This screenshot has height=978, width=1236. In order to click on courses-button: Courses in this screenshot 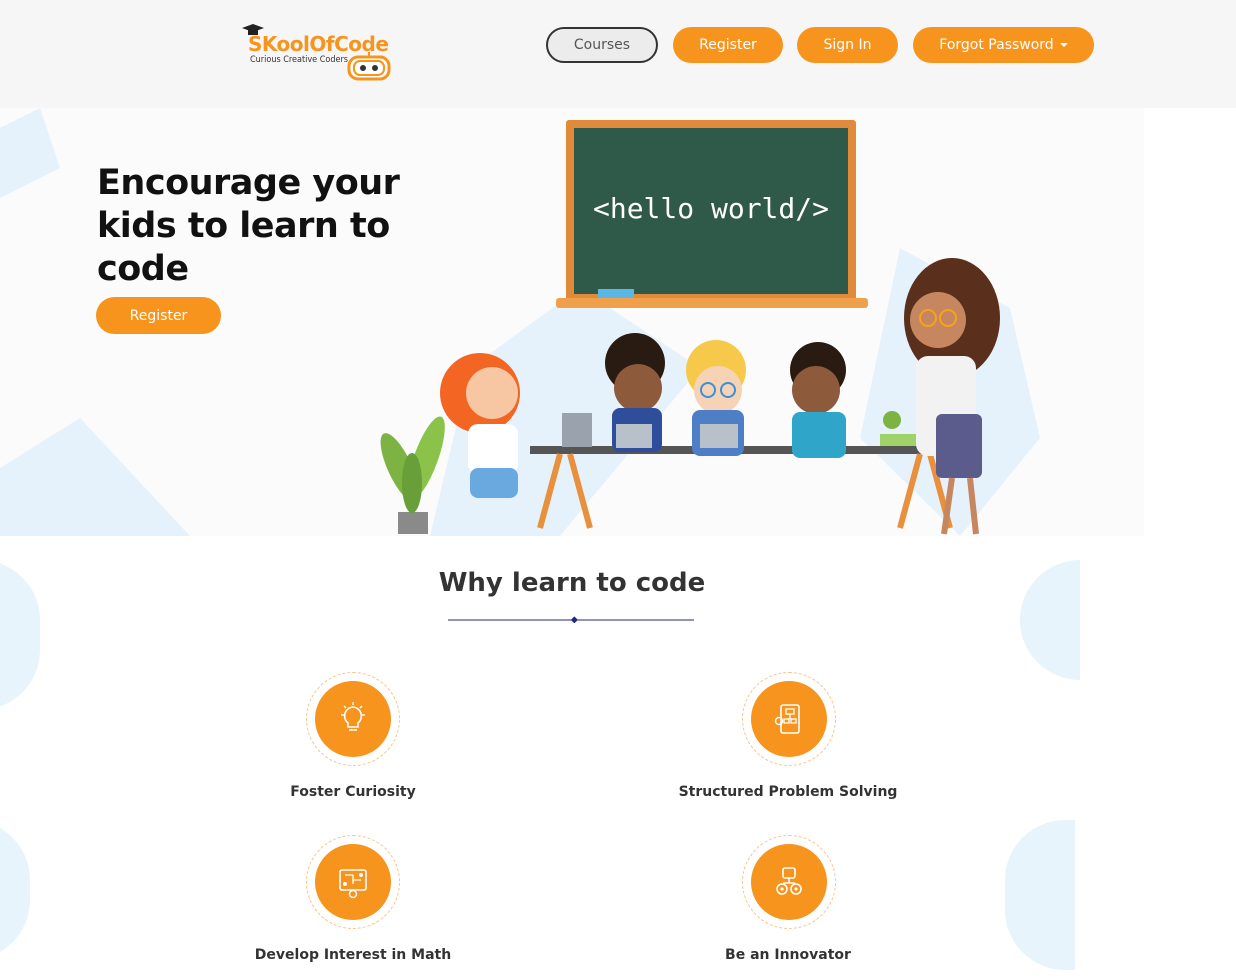, I will do `click(602, 45)`.